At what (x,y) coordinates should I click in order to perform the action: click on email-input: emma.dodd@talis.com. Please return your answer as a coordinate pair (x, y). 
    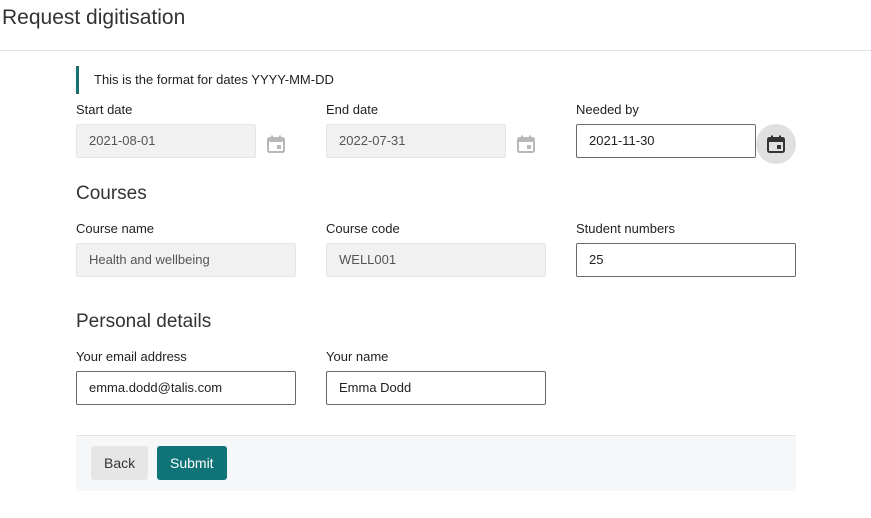
    Looking at the image, I should click on (186, 388).